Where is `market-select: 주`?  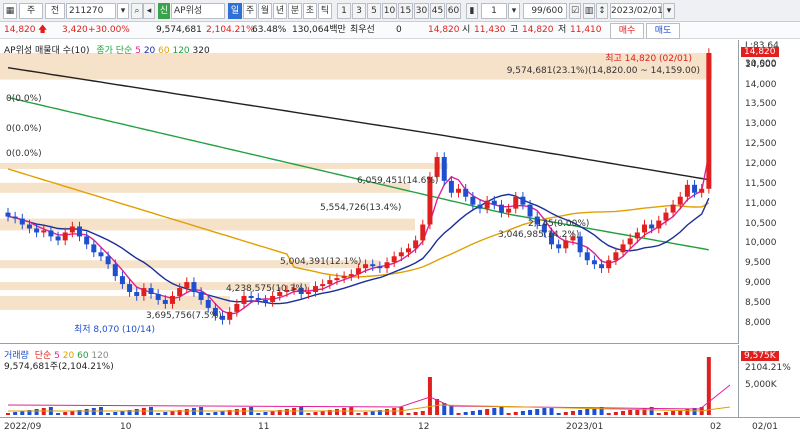 market-select: 주 is located at coordinates (31, 11).